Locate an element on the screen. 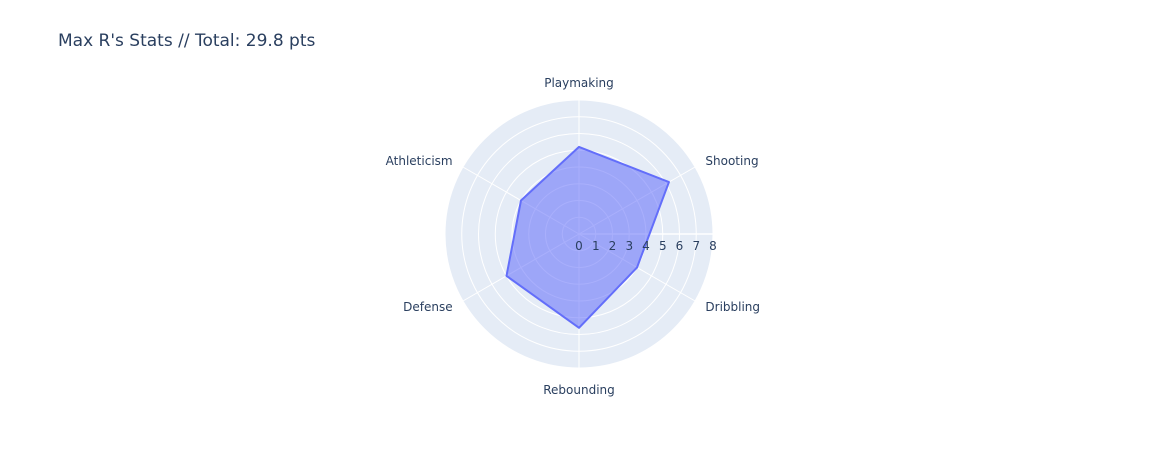  axis-label-shooting: Shooting is located at coordinates (731, 161).